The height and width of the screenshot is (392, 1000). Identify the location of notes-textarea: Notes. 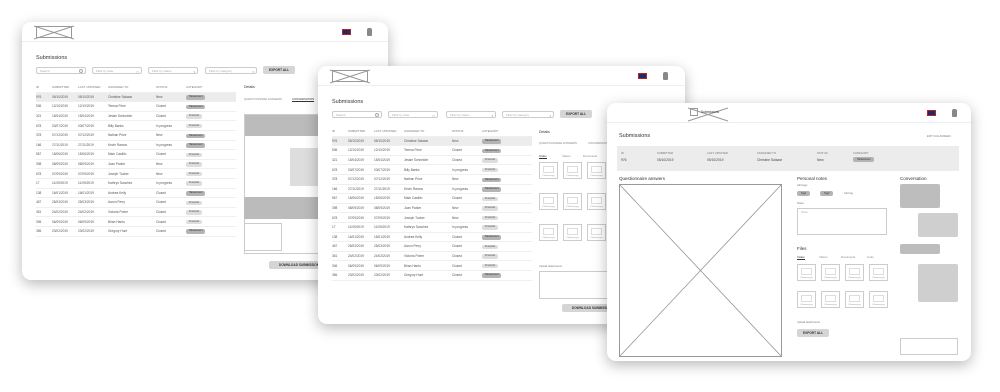
(842, 221).